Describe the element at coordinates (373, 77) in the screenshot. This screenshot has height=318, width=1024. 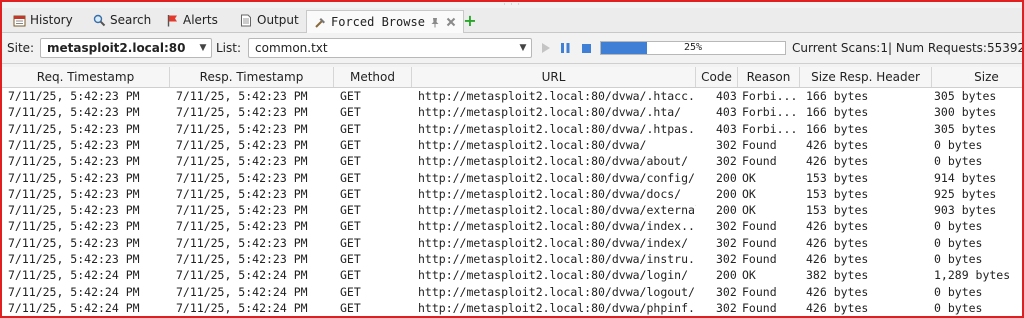
I see `column-header-method: Method` at that location.